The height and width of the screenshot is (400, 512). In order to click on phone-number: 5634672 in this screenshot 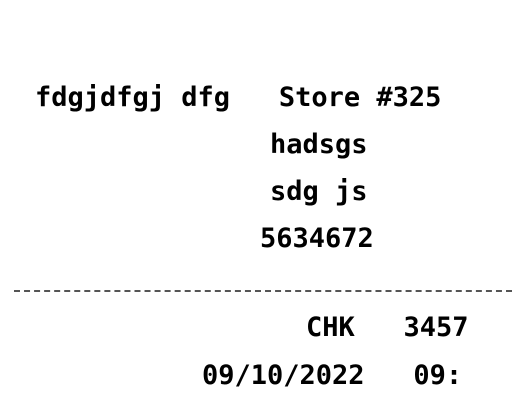, I will do `click(317, 238)`.